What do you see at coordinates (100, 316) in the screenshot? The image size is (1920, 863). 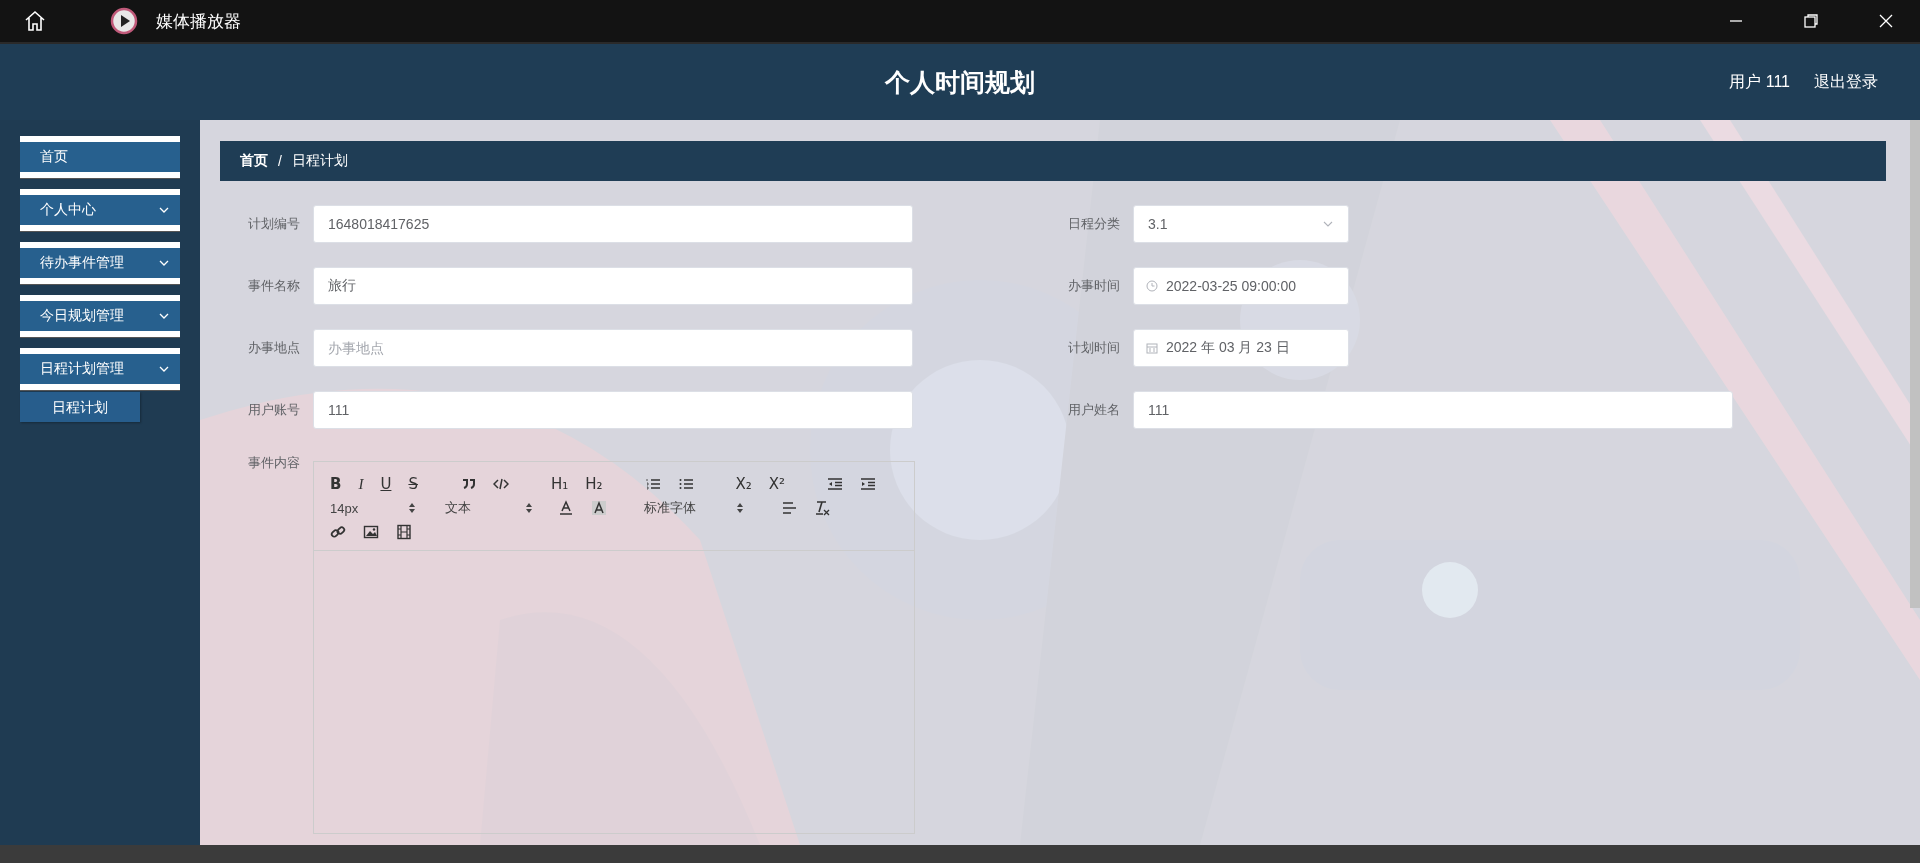 I see `menu-item: 今日规划管理` at bounding box center [100, 316].